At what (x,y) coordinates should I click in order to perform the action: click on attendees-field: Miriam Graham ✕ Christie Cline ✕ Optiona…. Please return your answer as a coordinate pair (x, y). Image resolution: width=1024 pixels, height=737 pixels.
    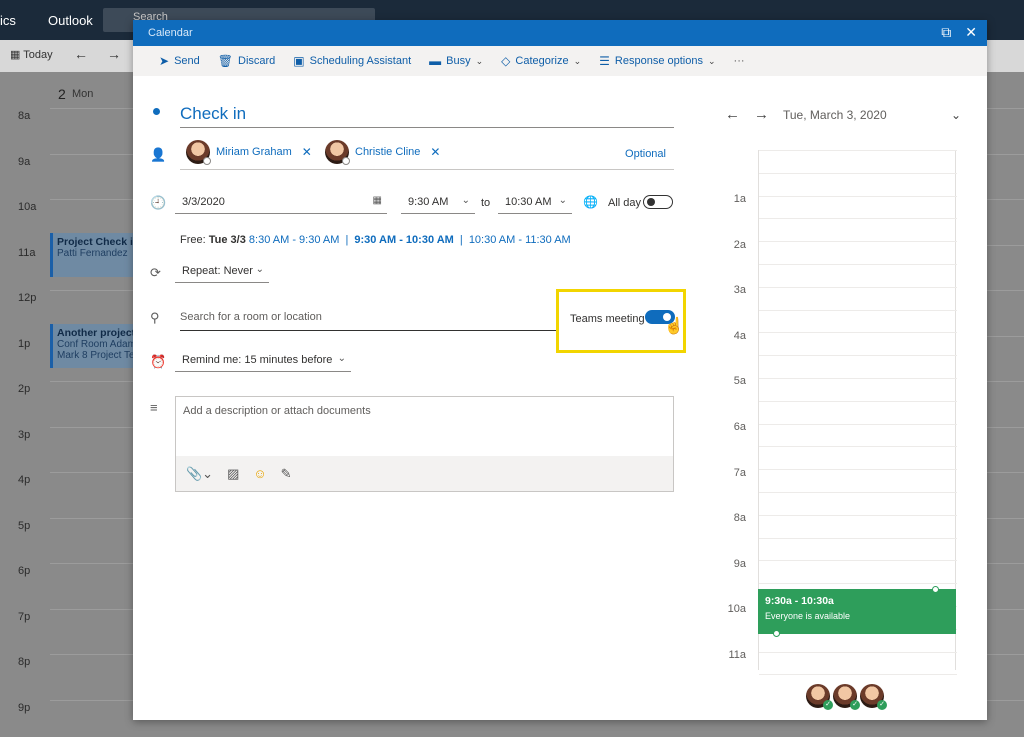
    Looking at the image, I should click on (427, 153).